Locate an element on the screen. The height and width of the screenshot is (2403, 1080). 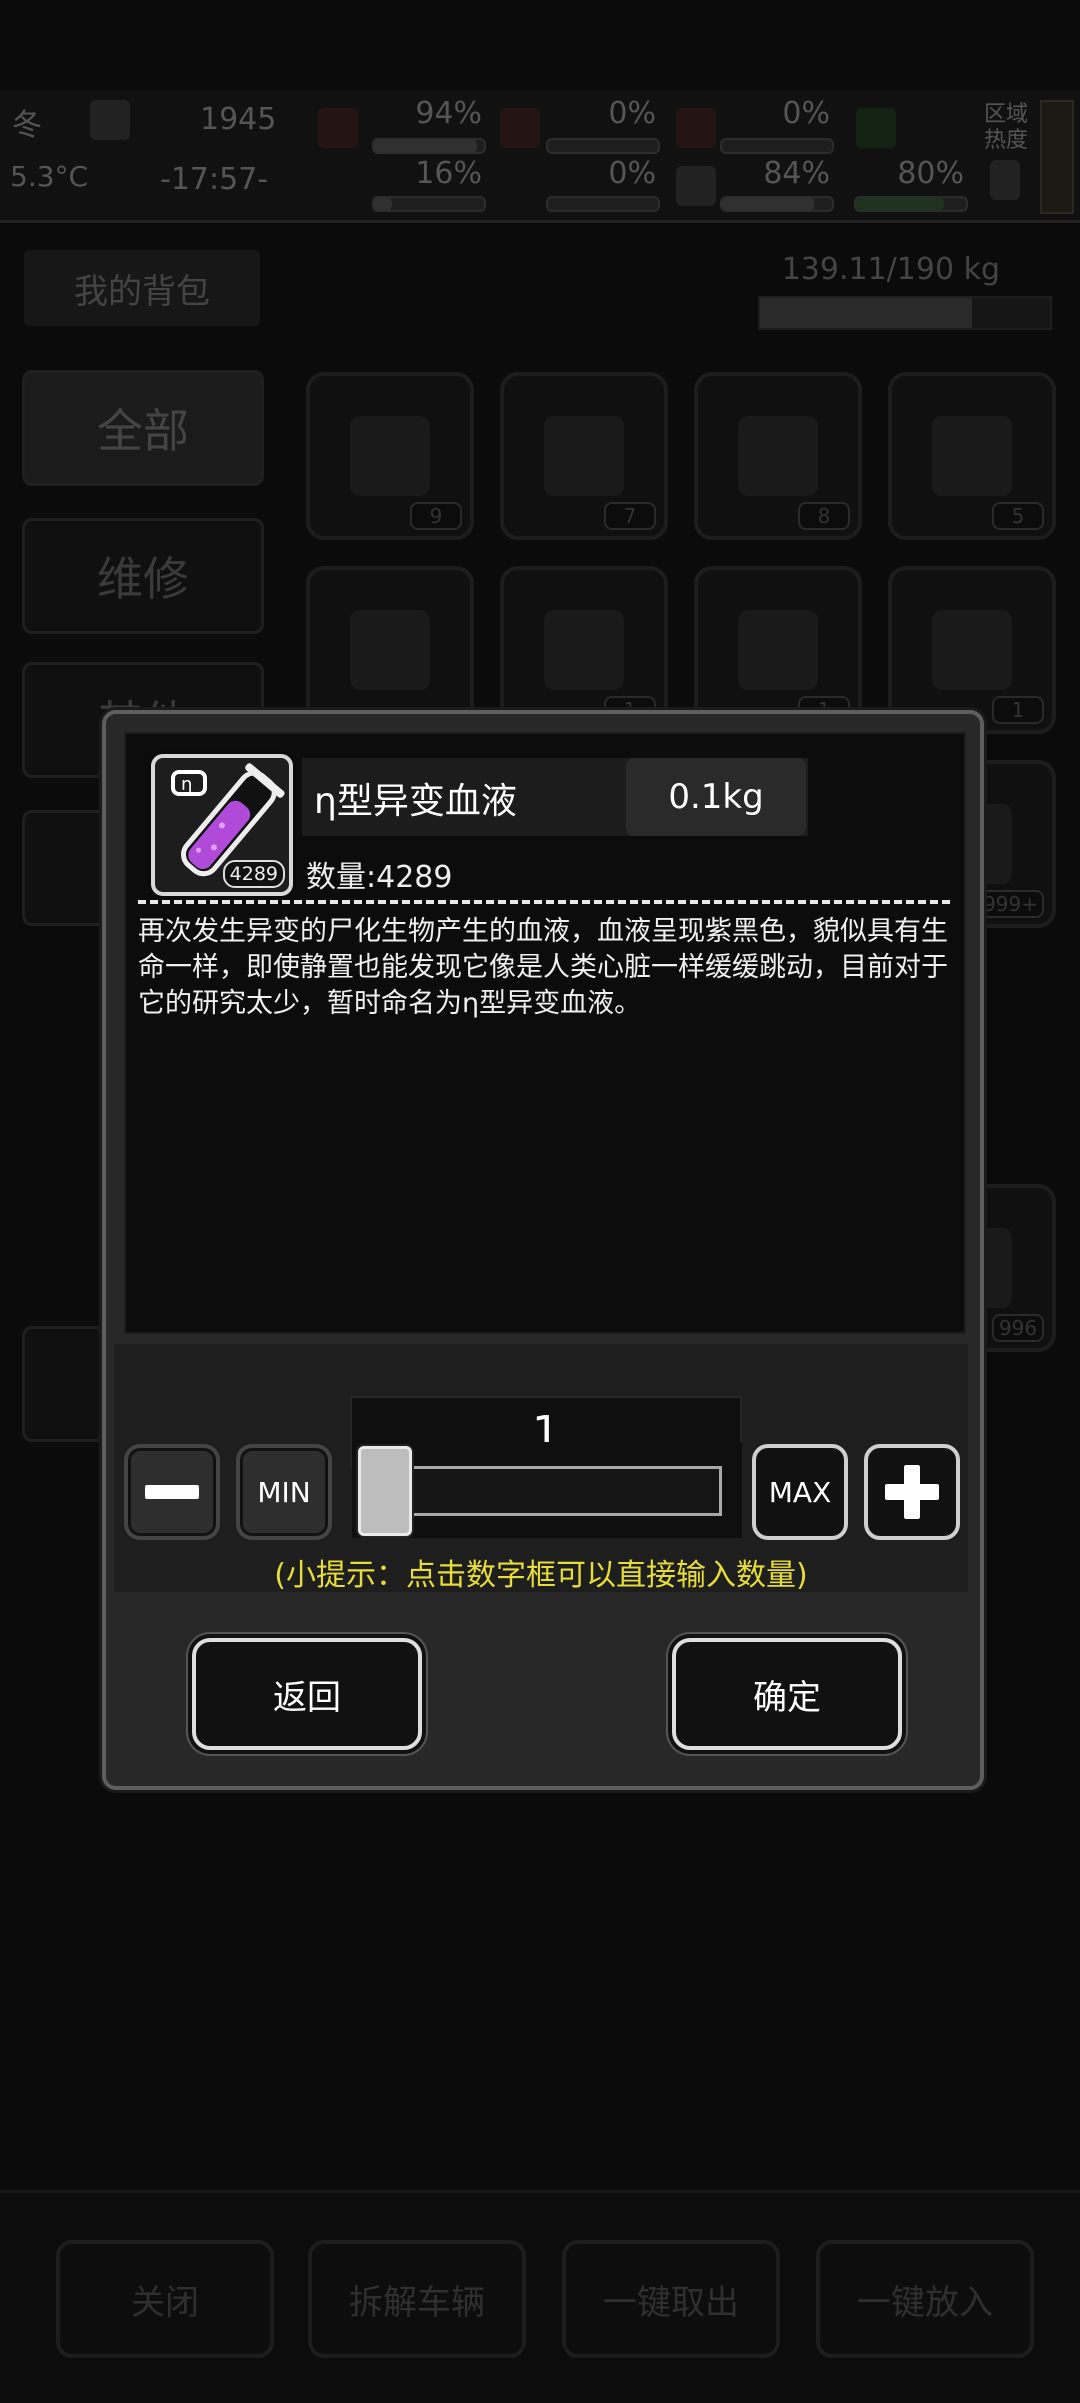
temperature-label: 5.3°C is located at coordinates (49, 176).